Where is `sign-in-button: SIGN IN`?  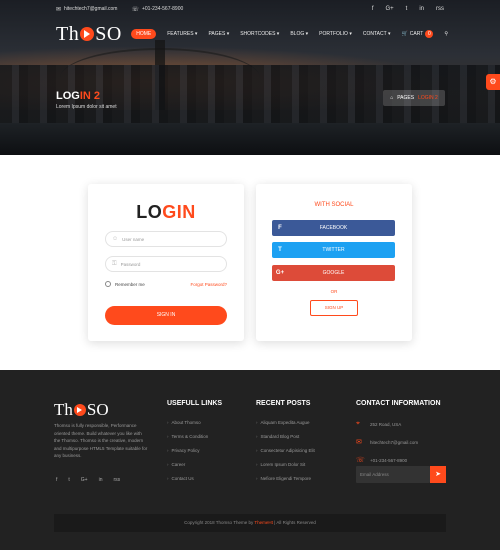 sign-in-button: SIGN IN is located at coordinates (166, 315).